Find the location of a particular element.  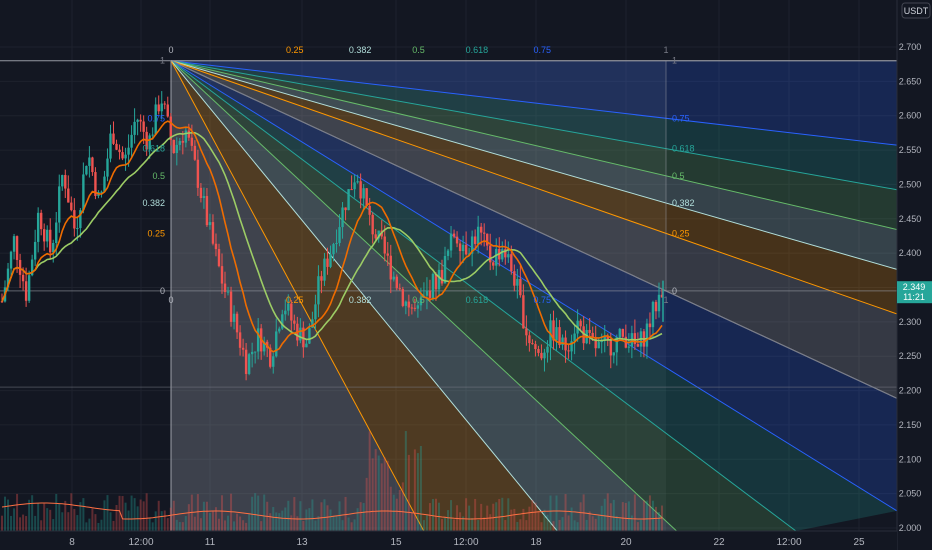

y-tick-label: 2.700 is located at coordinates (910, 47).